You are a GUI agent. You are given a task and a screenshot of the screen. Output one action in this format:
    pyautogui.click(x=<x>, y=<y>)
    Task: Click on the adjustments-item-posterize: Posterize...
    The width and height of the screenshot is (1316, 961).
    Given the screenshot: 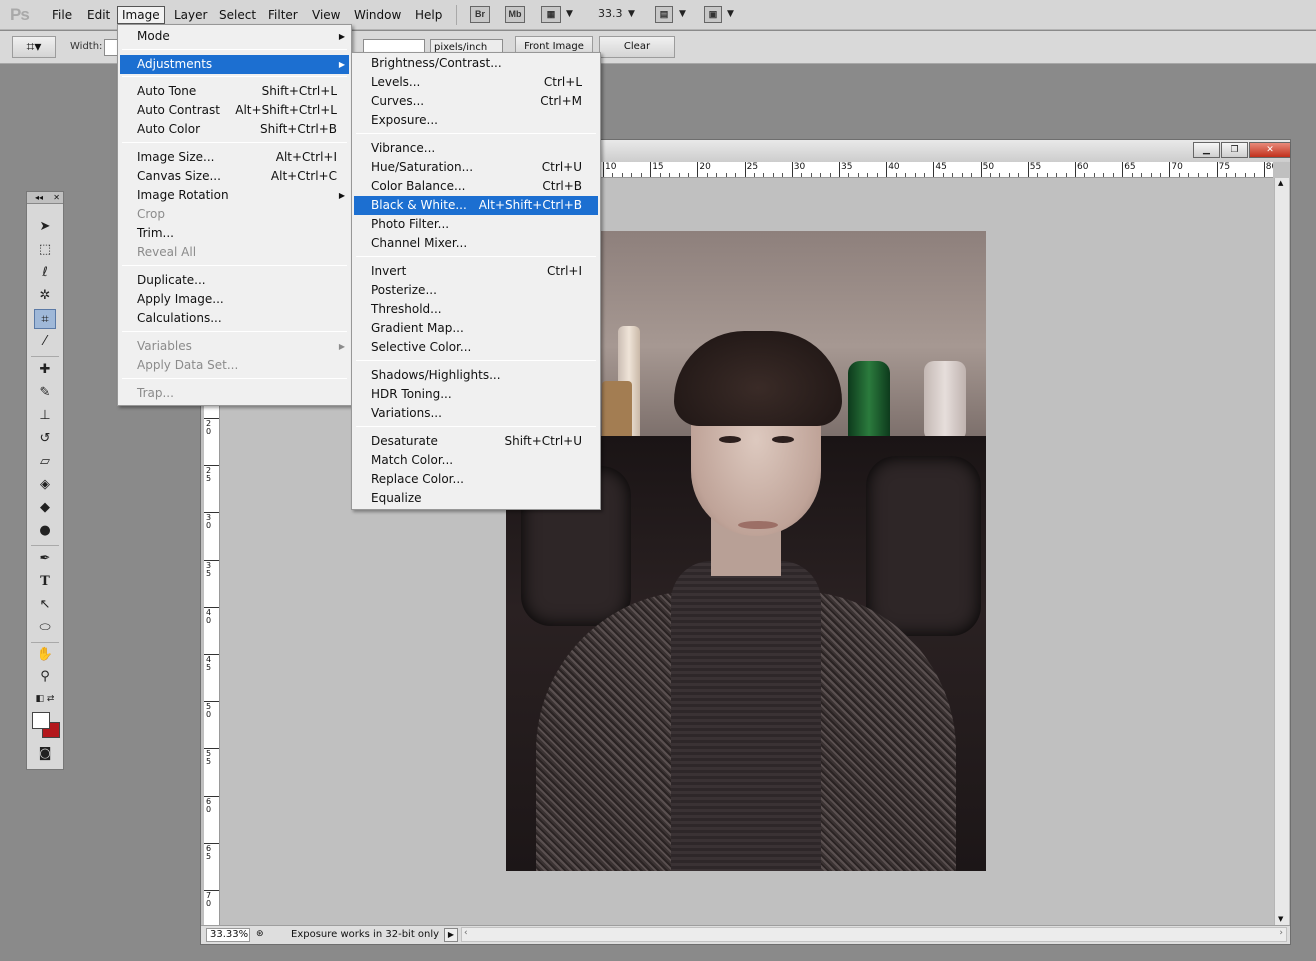 What is the action you would take?
    pyautogui.click(x=476, y=290)
    